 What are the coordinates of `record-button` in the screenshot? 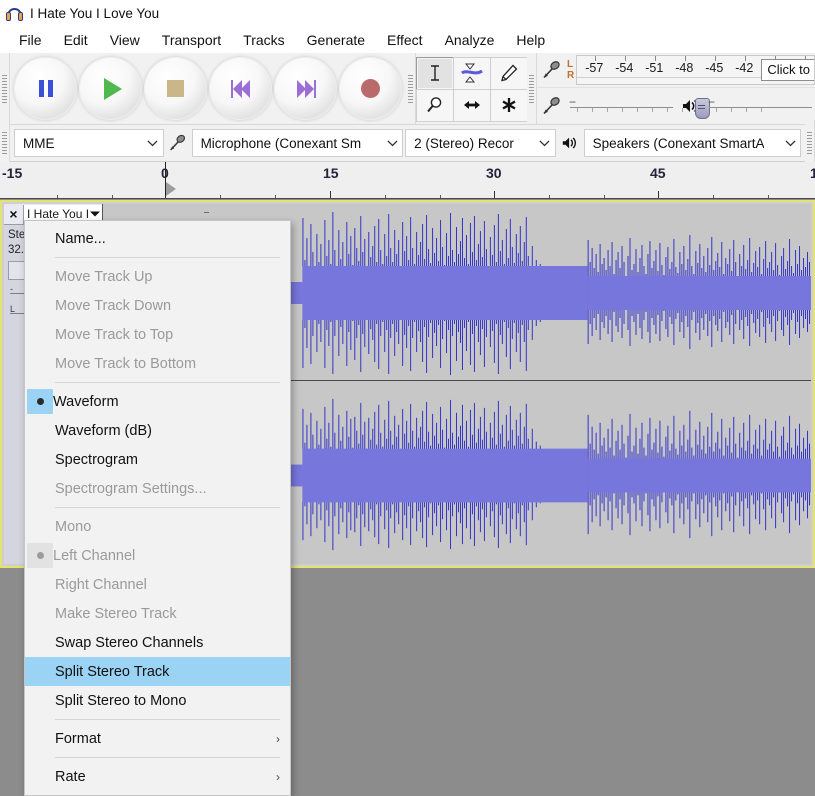 It's located at (370, 88).